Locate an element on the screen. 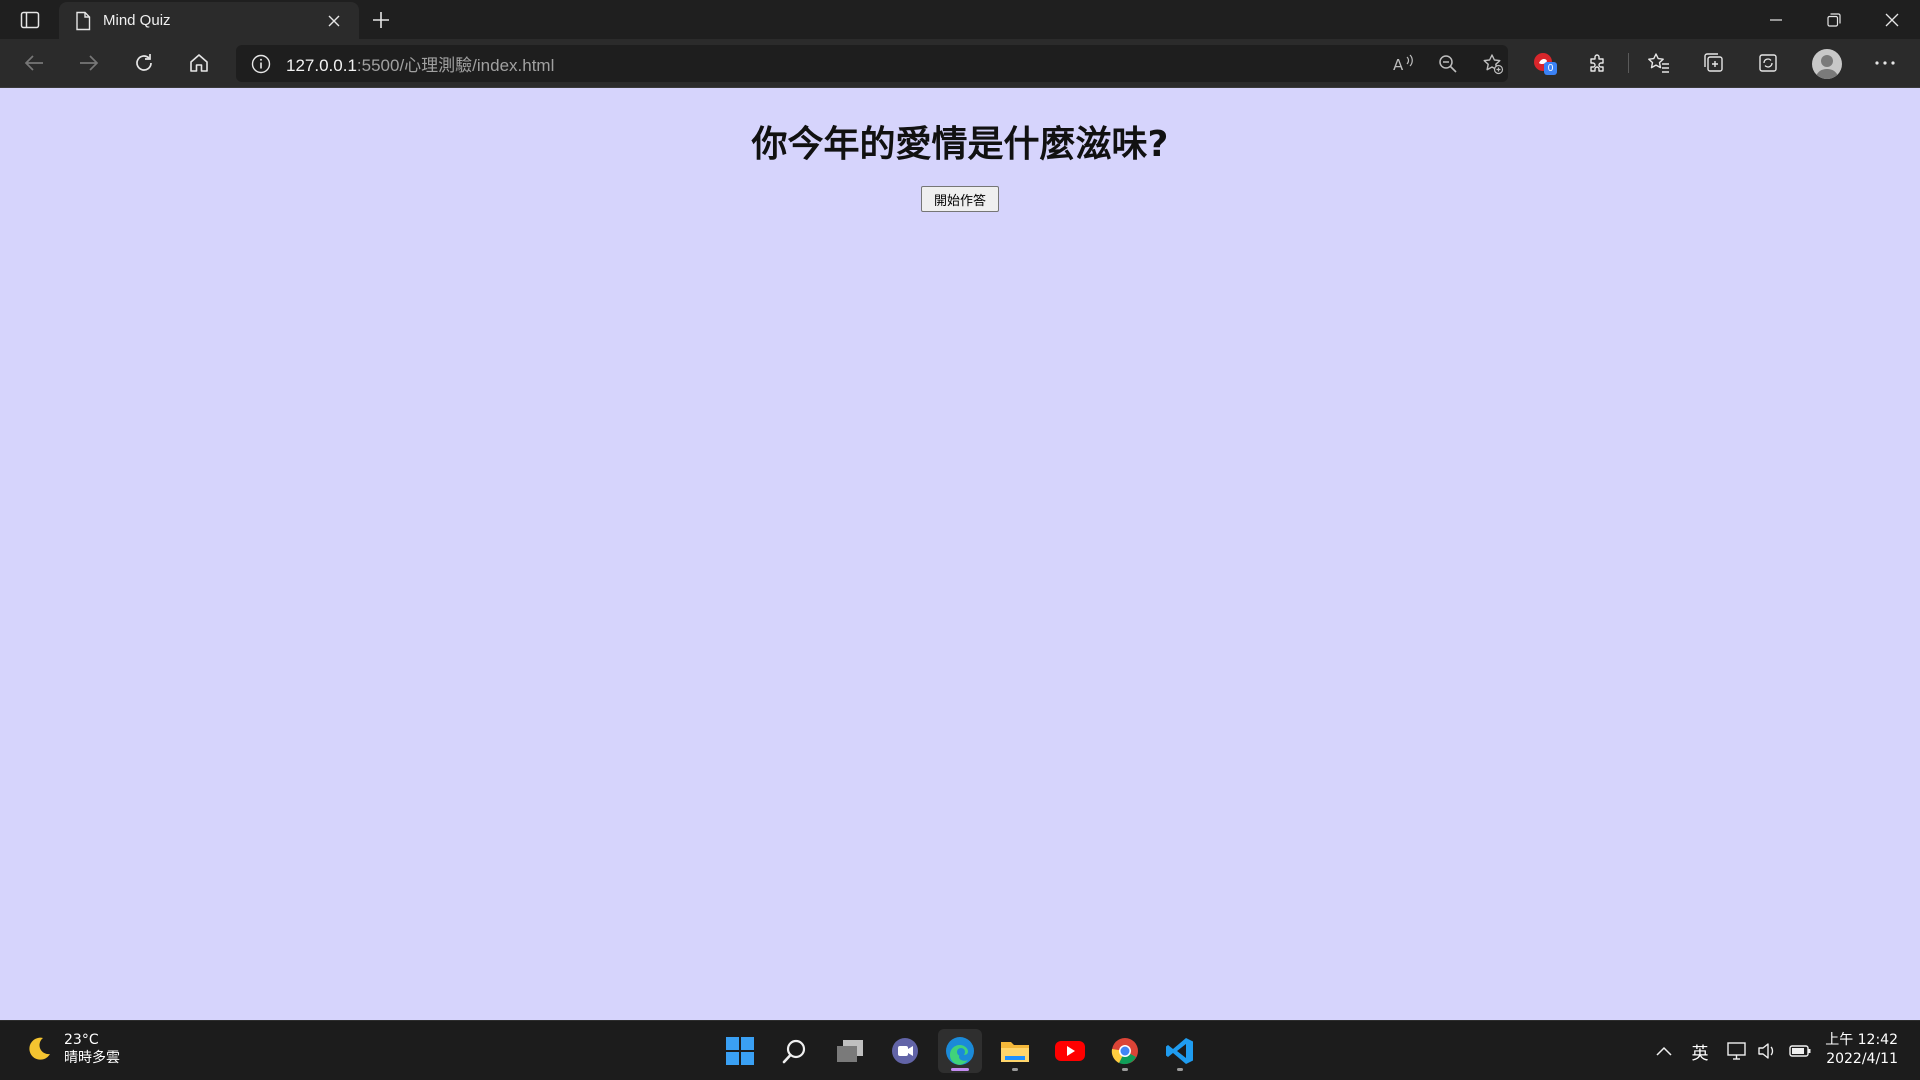 This screenshot has height=1080, width=1920. moon-icon is located at coordinates (39, 1048).